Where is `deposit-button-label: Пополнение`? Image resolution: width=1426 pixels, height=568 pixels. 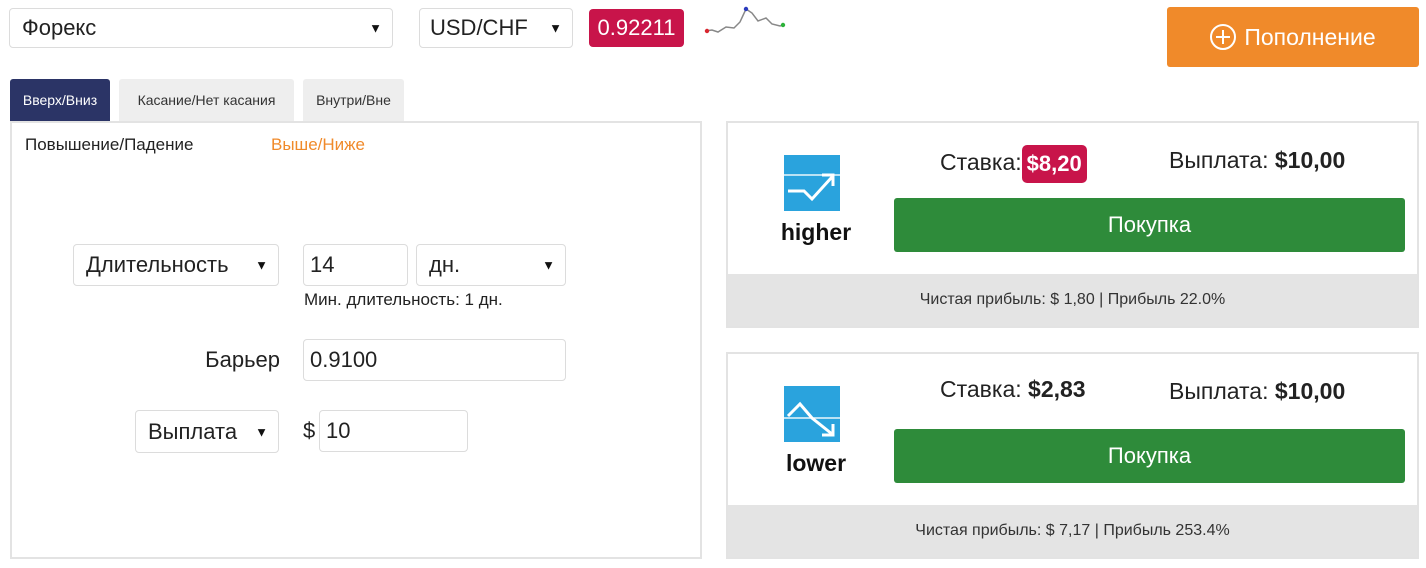 deposit-button-label: Пополнение is located at coordinates (1310, 36).